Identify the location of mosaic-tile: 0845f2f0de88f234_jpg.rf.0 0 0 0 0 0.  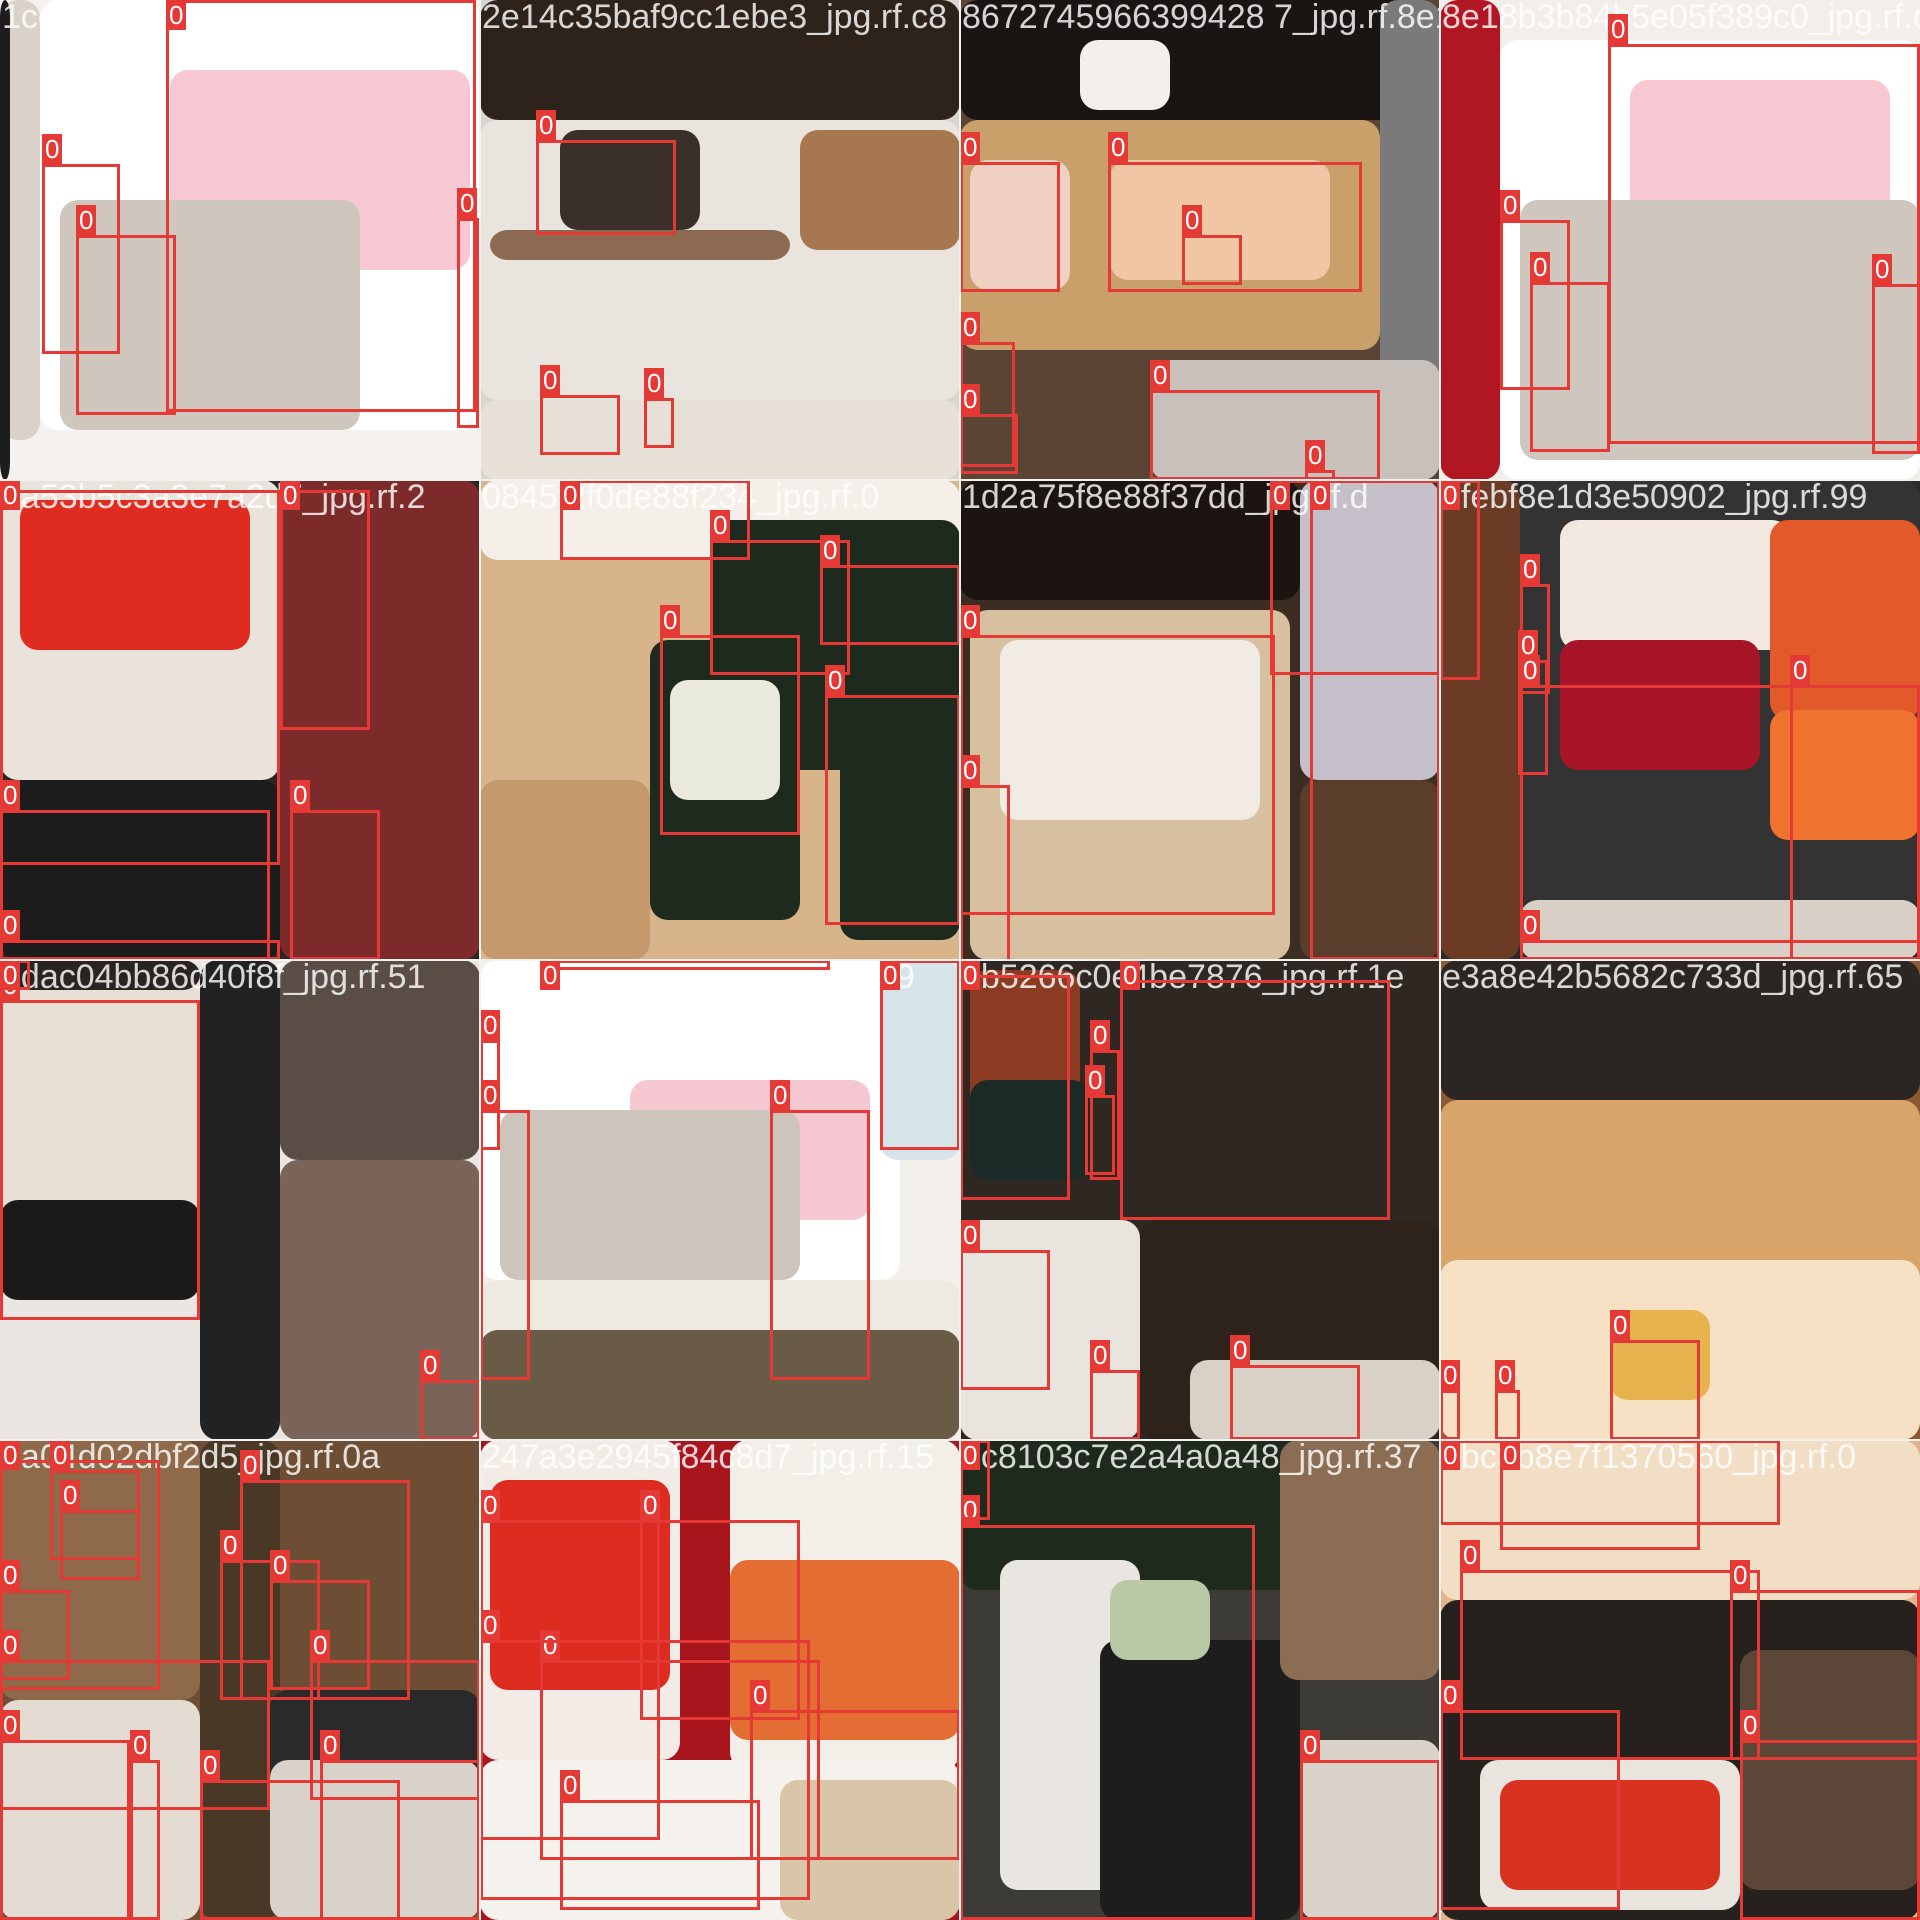
(720, 720).